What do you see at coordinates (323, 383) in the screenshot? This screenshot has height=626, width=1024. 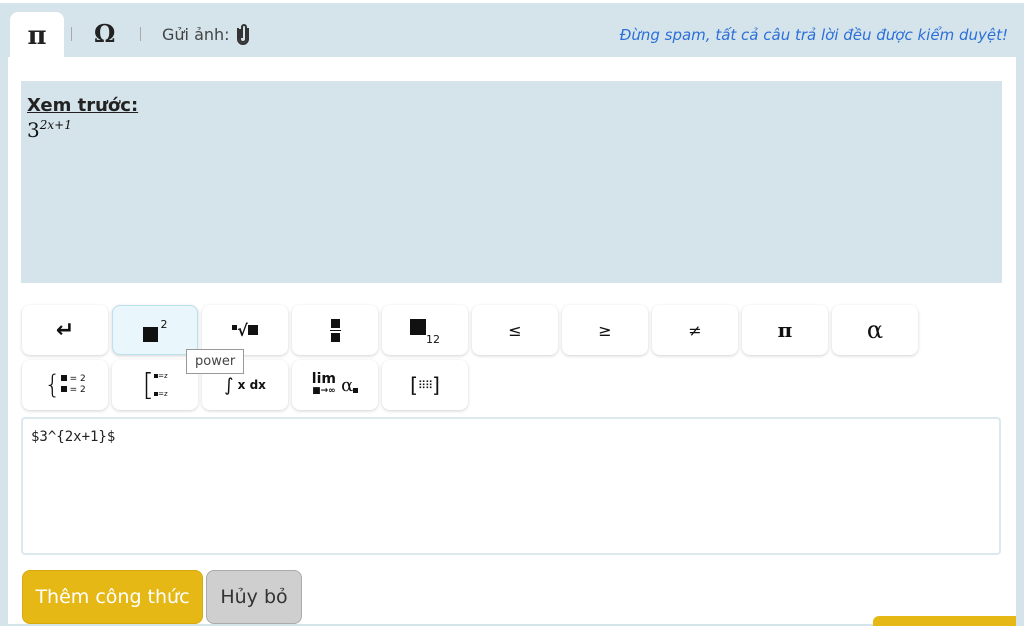 I see `limit-icon: lim ■→∞` at bounding box center [323, 383].